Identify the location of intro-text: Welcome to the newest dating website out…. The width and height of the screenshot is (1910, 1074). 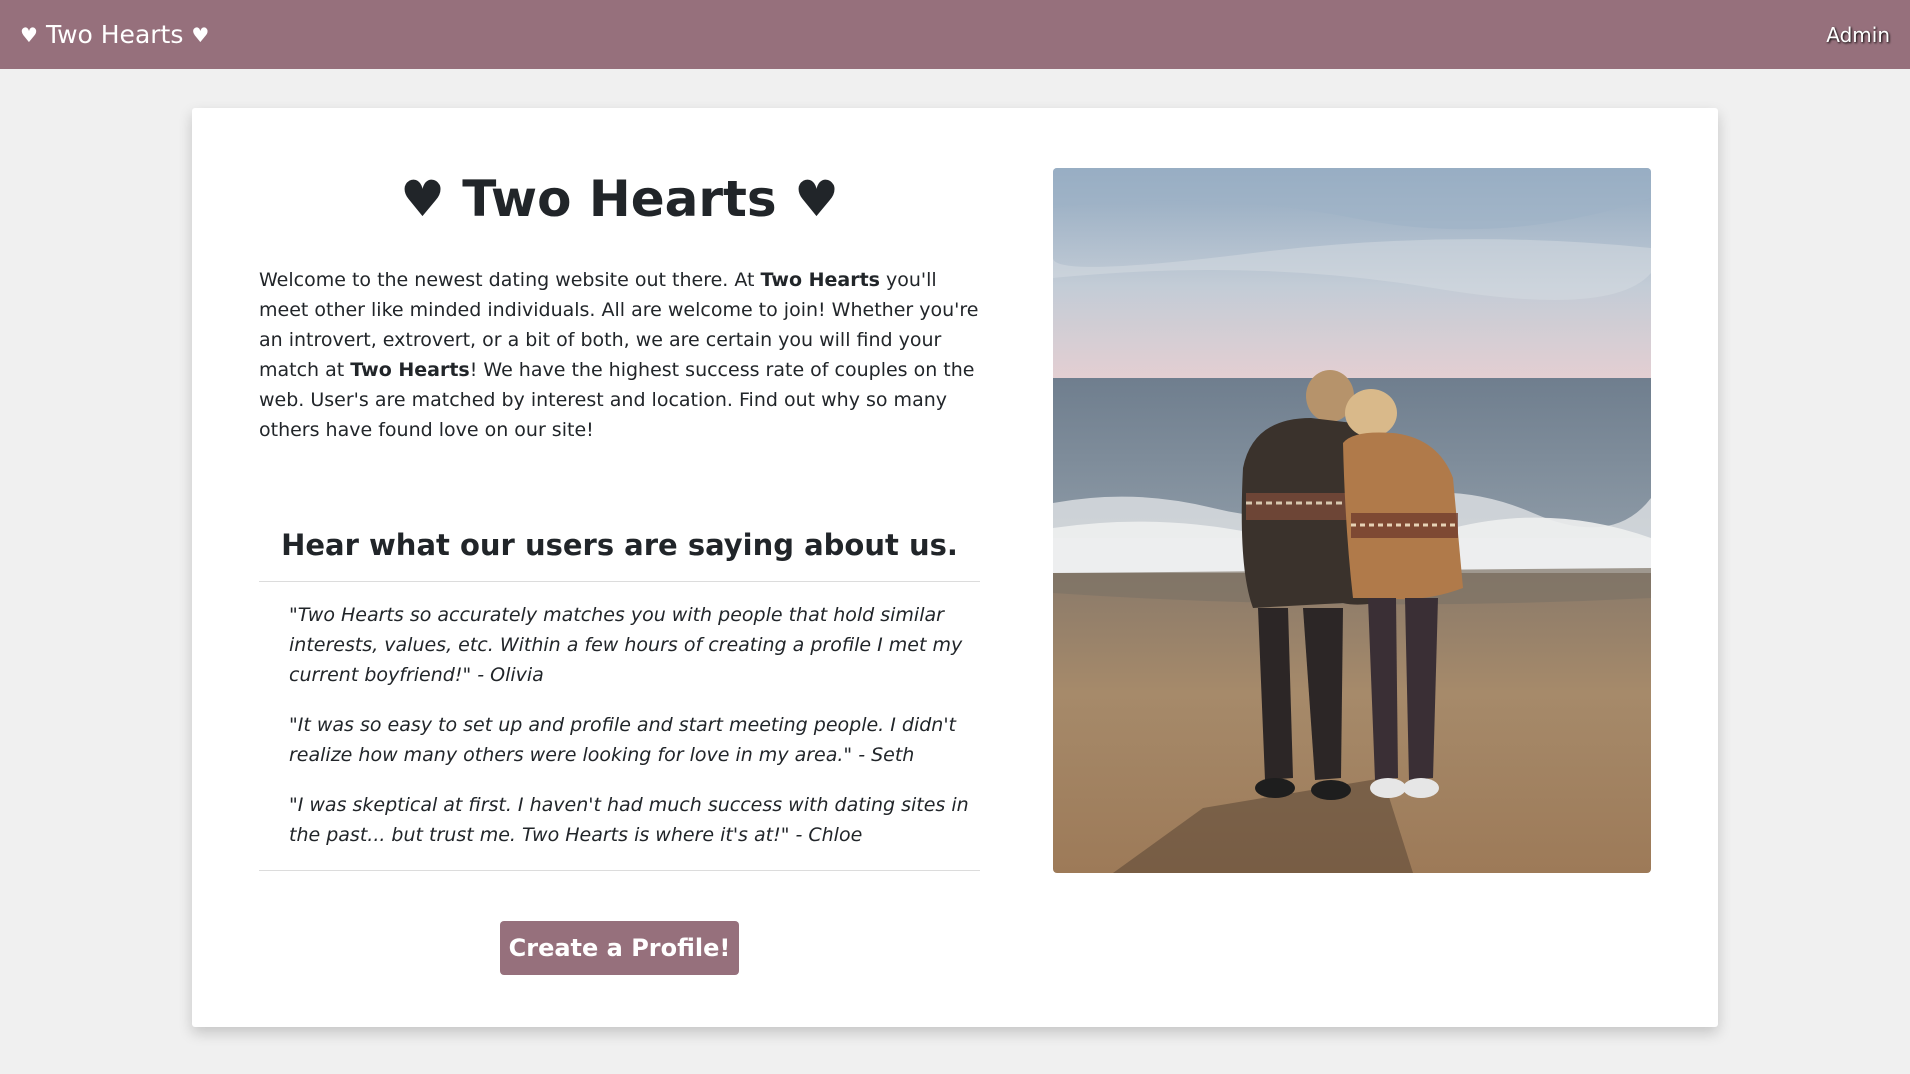
(510, 280).